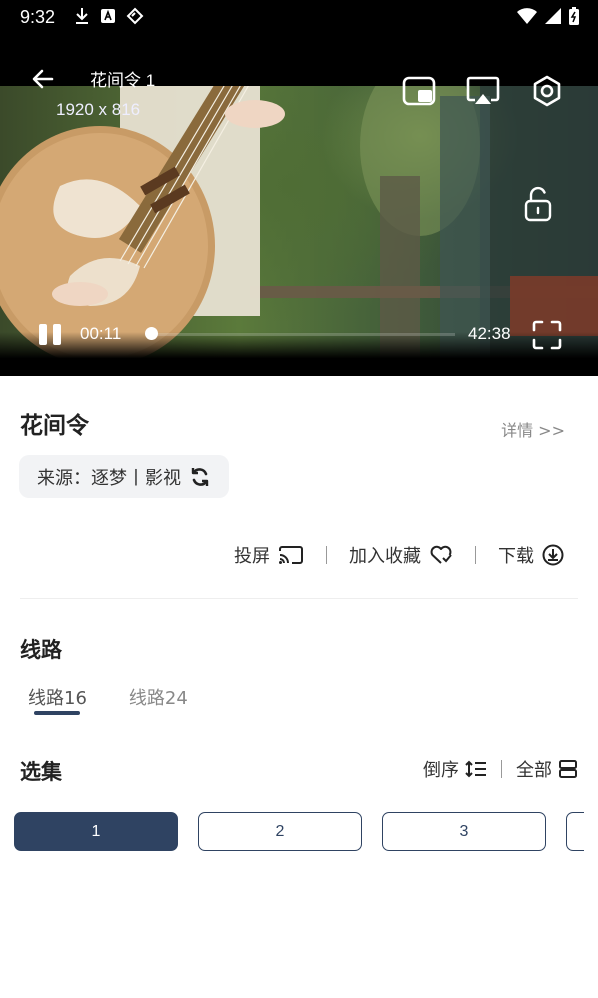 The height and width of the screenshot is (998, 598). What do you see at coordinates (101, 333) in the screenshot?
I see `current-time: 00:11` at bounding box center [101, 333].